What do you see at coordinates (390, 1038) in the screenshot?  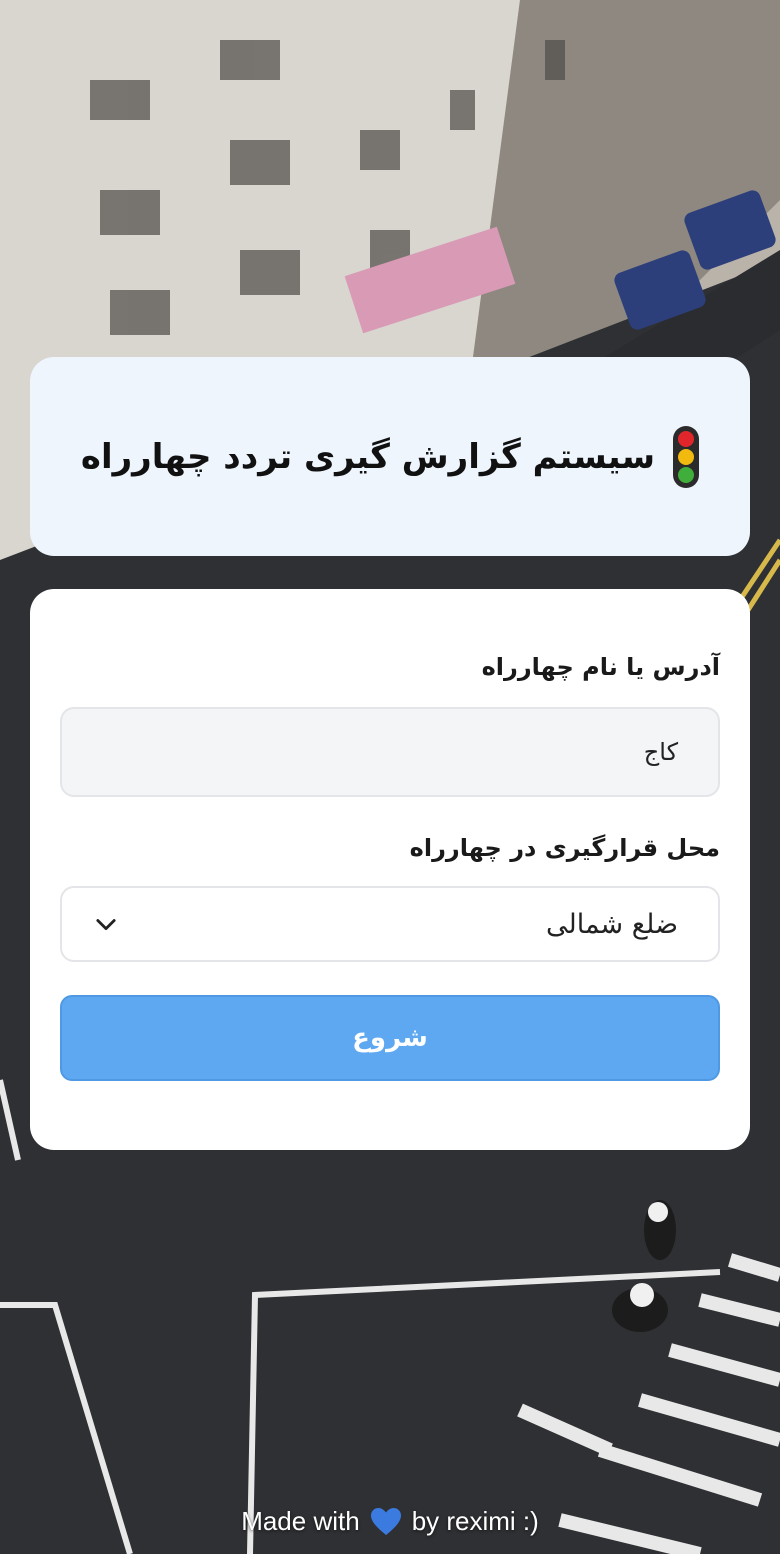 I see `start-button: شروع` at bounding box center [390, 1038].